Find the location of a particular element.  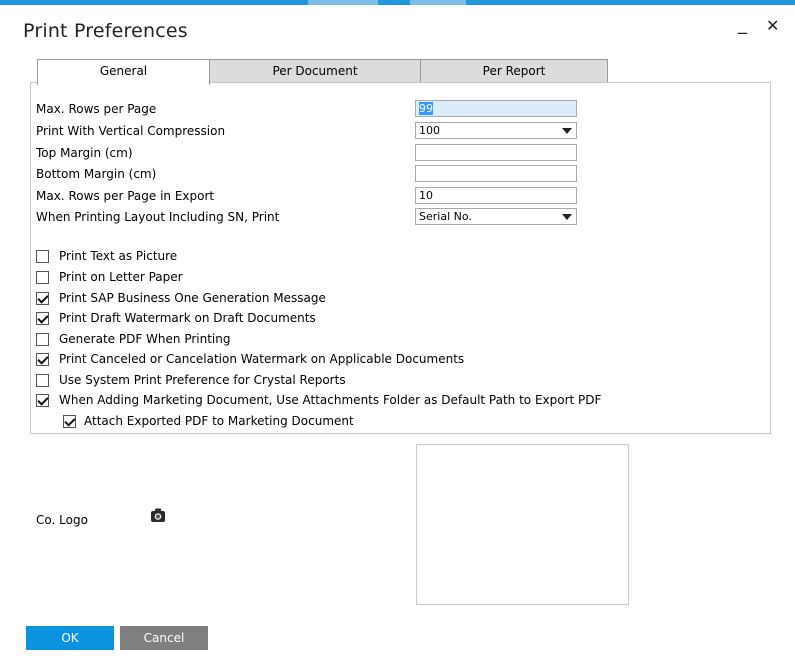

tab-per-report: Per Report is located at coordinates (514, 71).